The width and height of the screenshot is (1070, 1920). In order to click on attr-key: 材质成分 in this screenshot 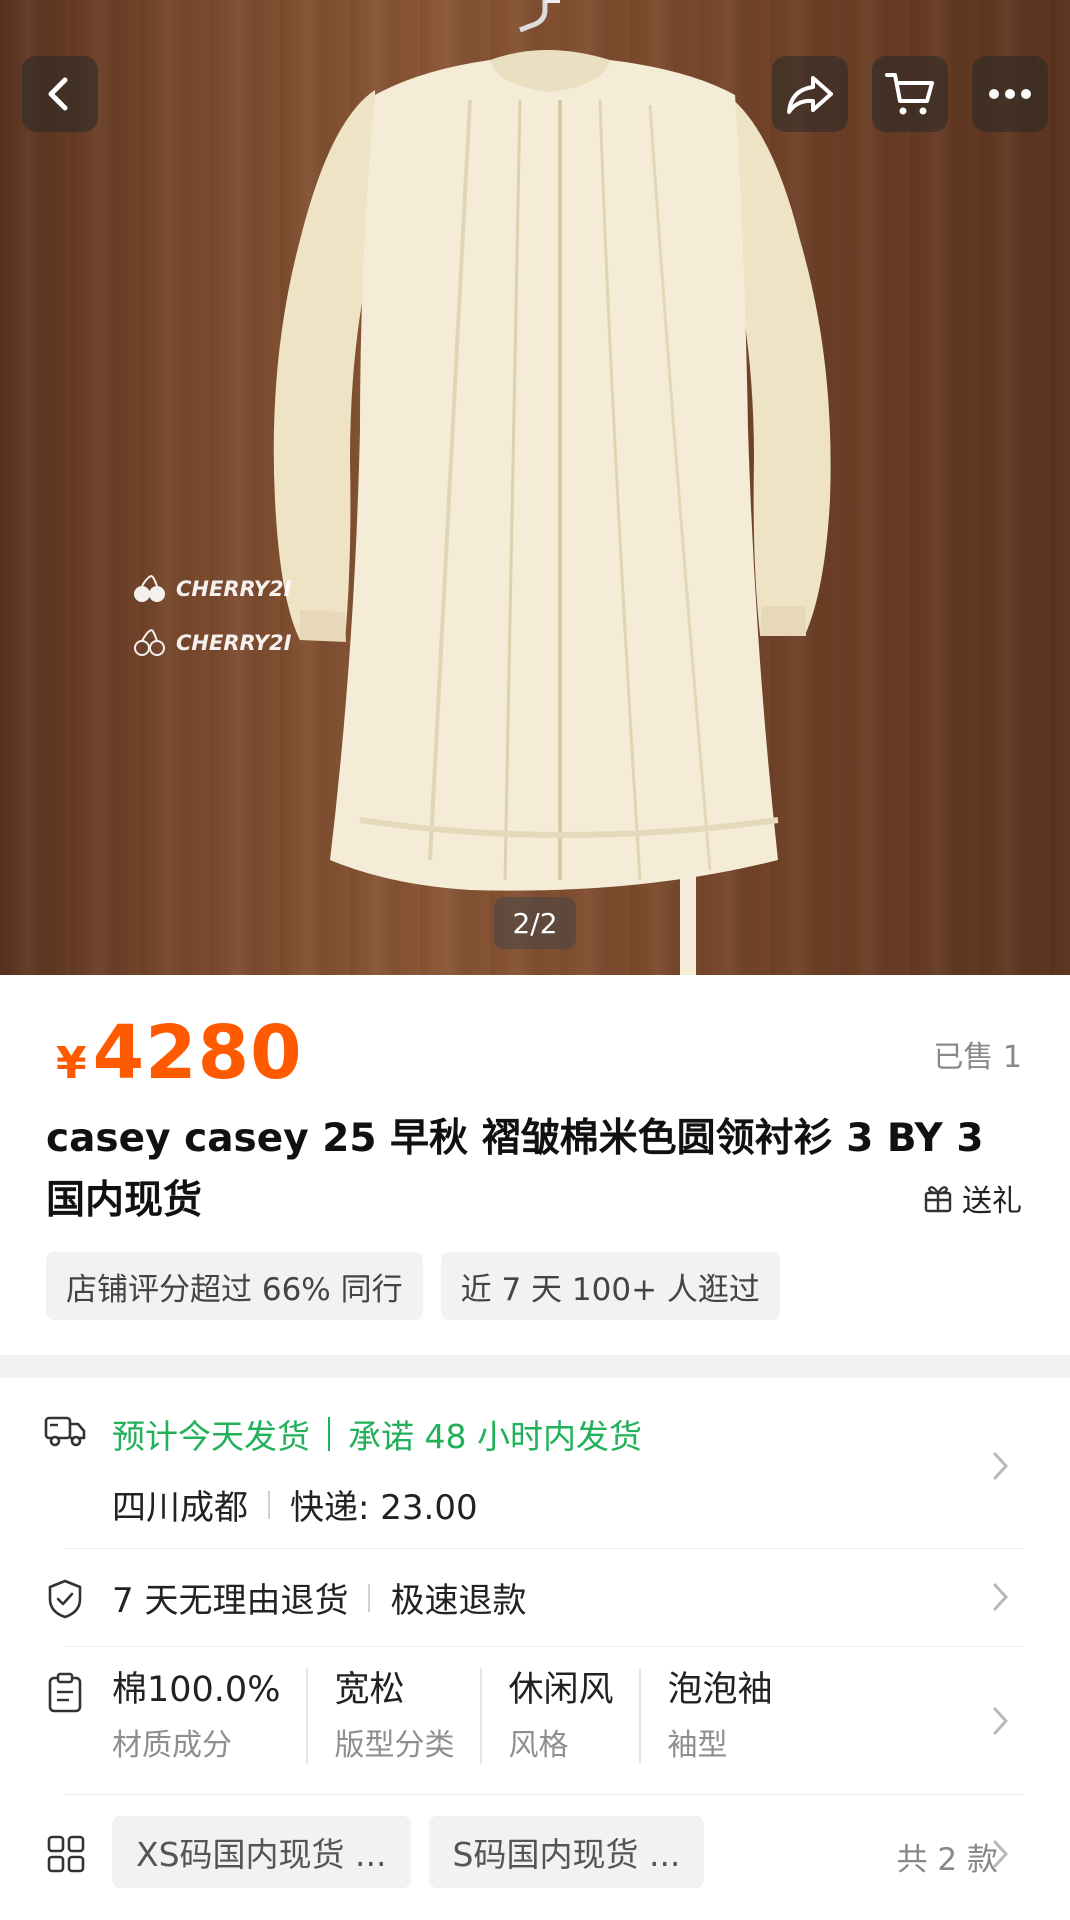, I will do `click(172, 1745)`.